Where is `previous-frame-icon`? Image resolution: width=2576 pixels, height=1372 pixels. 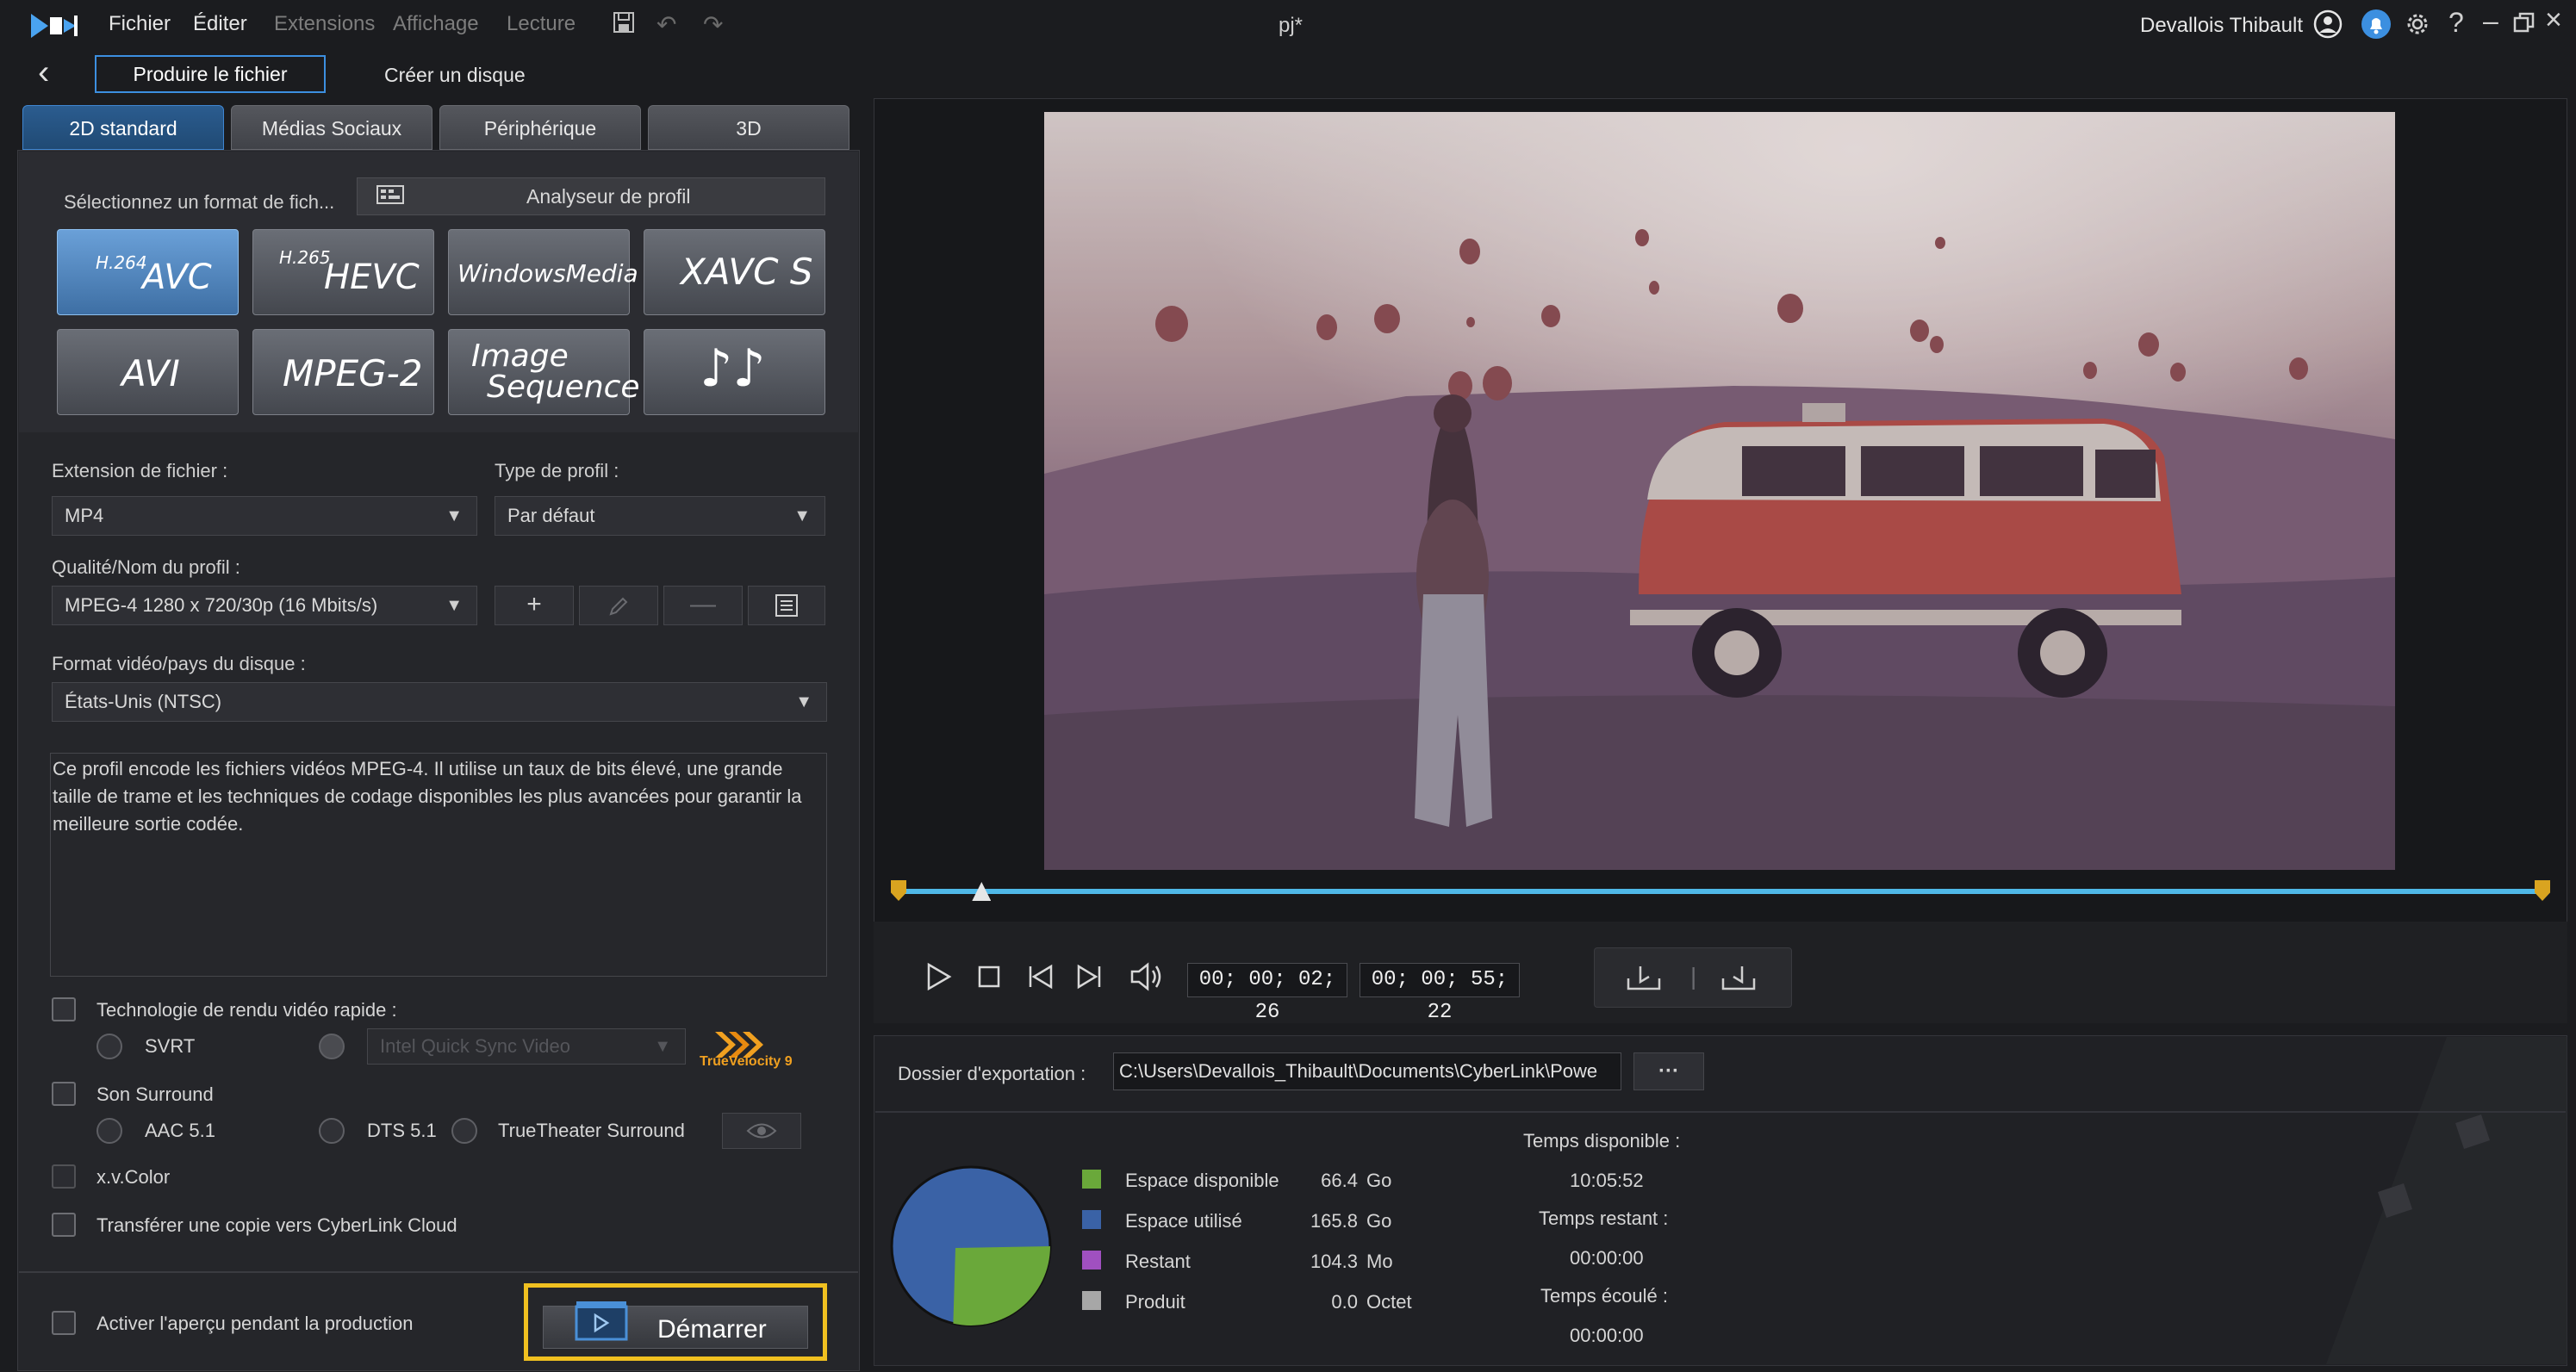 previous-frame-icon is located at coordinates (1040, 979).